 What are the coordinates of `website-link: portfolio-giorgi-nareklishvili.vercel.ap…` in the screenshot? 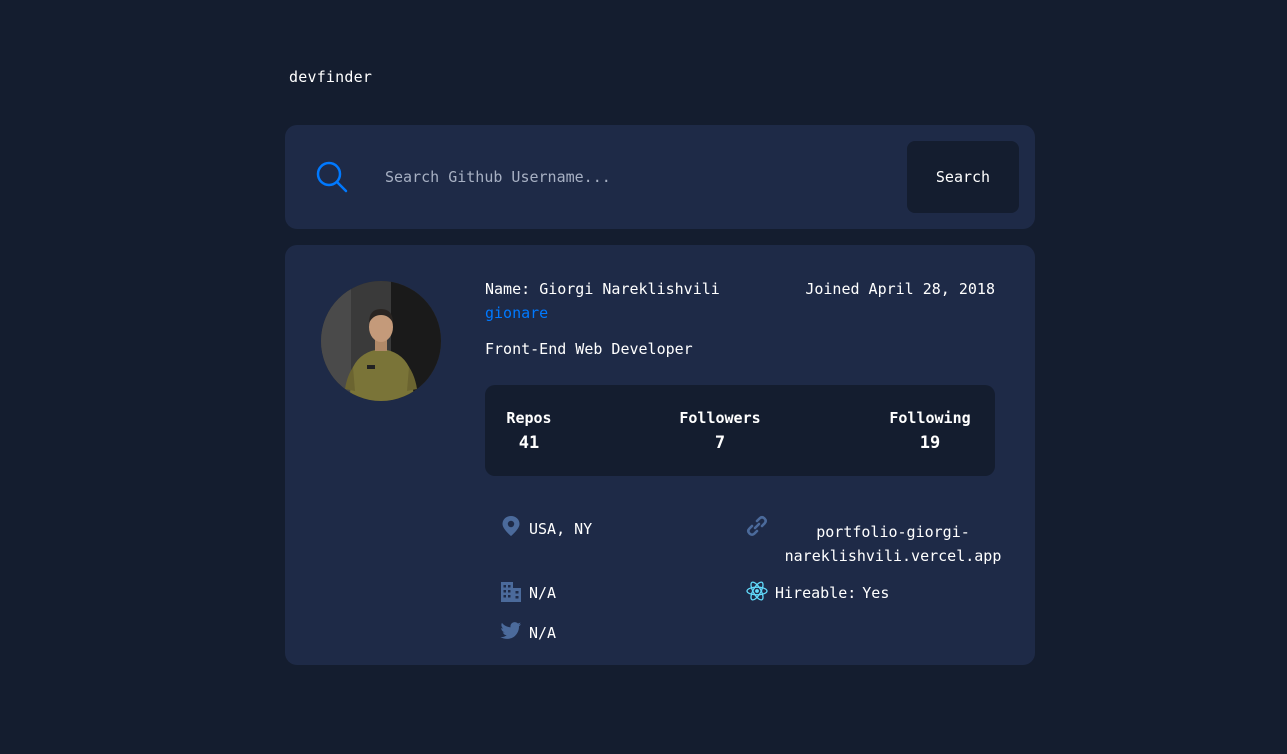 It's located at (893, 544).